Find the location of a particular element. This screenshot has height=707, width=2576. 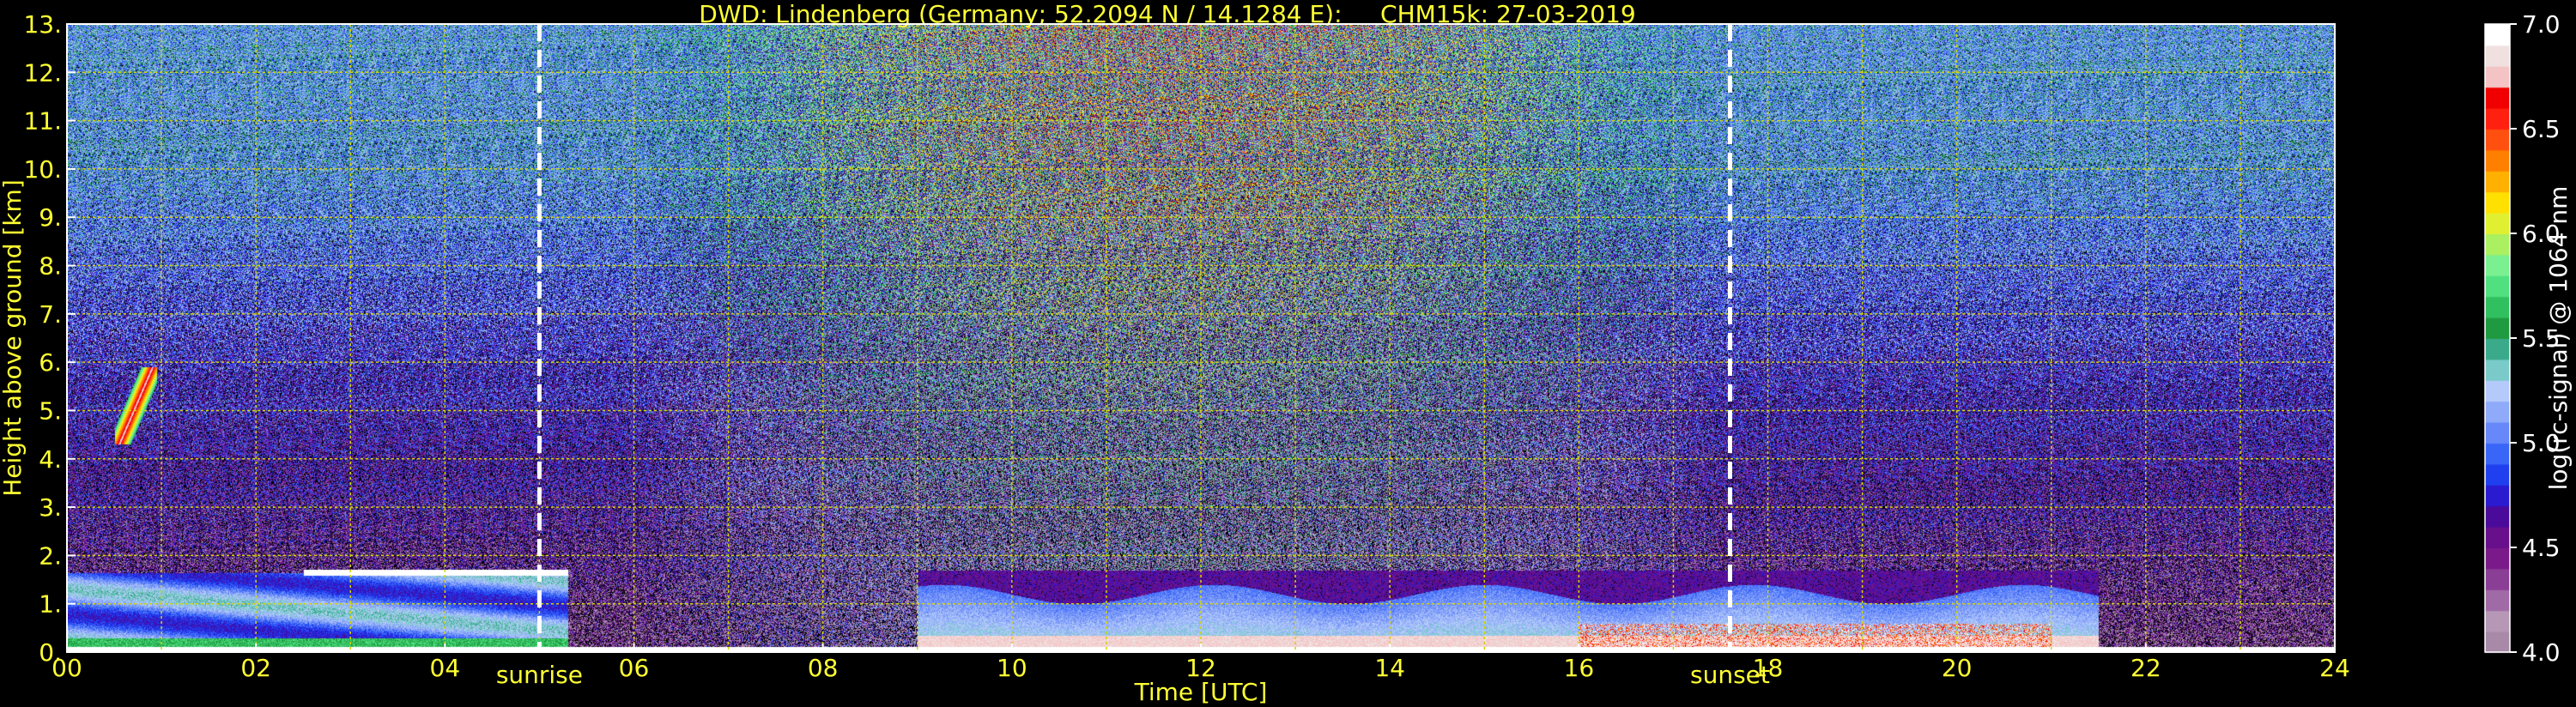

x-tick-label: 16 is located at coordinates (1579, 668).